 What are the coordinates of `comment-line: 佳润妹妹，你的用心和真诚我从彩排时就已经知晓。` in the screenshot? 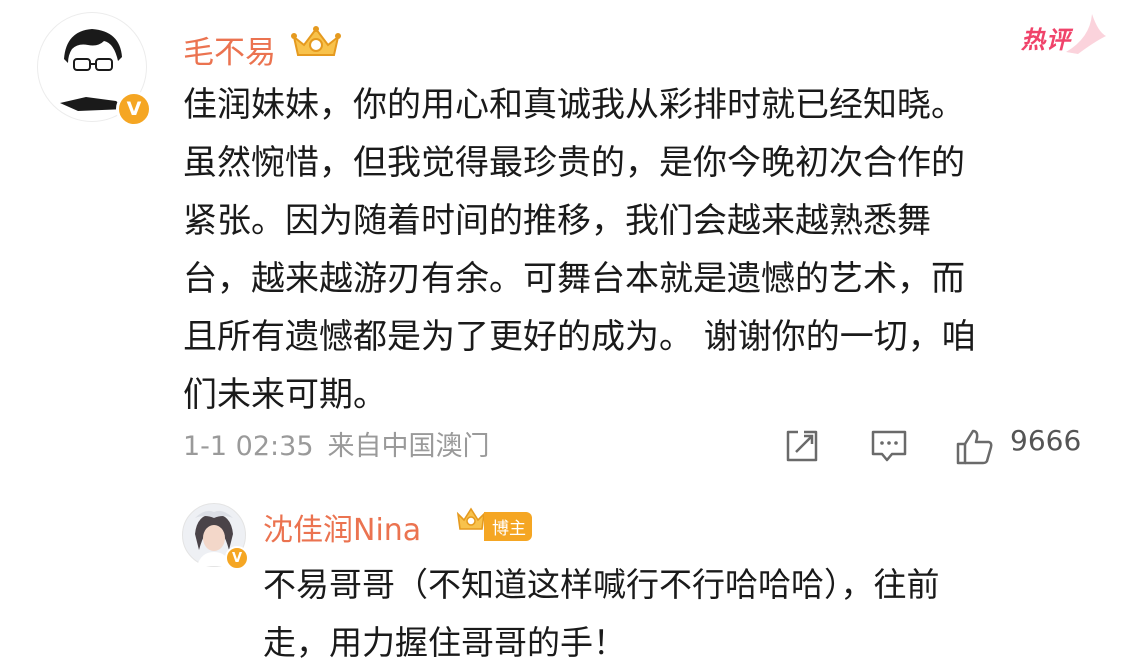 It's located at (574, 105).